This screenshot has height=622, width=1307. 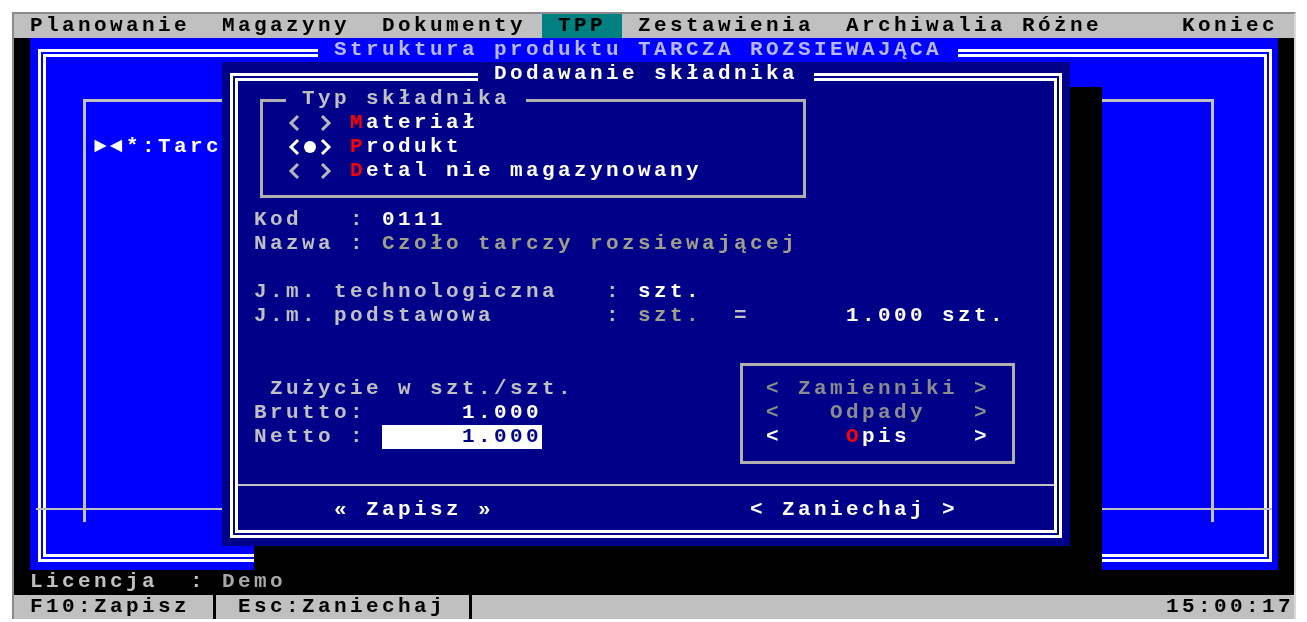 I want to click on field-label: J.m. technologiczna, so click(x=406, y=292).